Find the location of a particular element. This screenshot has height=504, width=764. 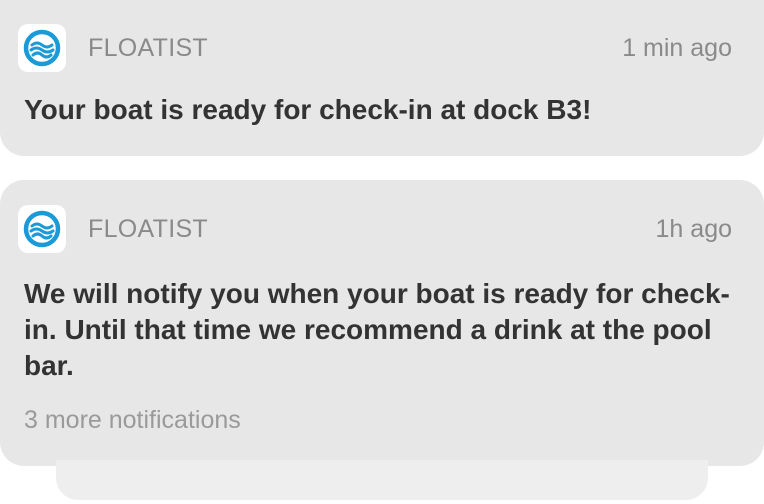

notification-time: 1 min ago is located at coordinates (677, 47).